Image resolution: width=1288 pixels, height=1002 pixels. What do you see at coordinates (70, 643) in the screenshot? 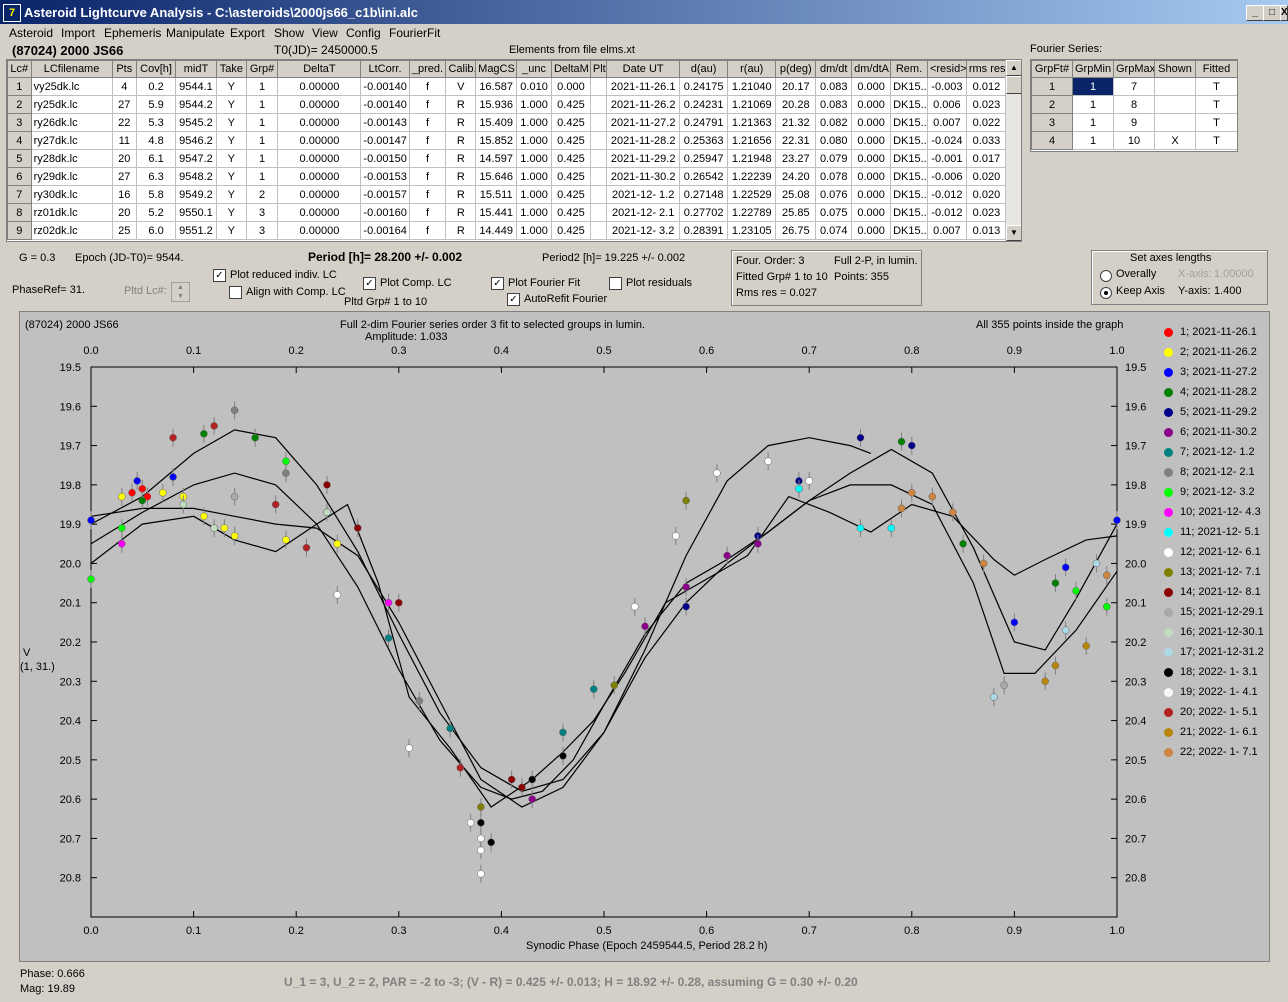
I see `y-tick-label: 20.2` at bounding box center [70, 643].